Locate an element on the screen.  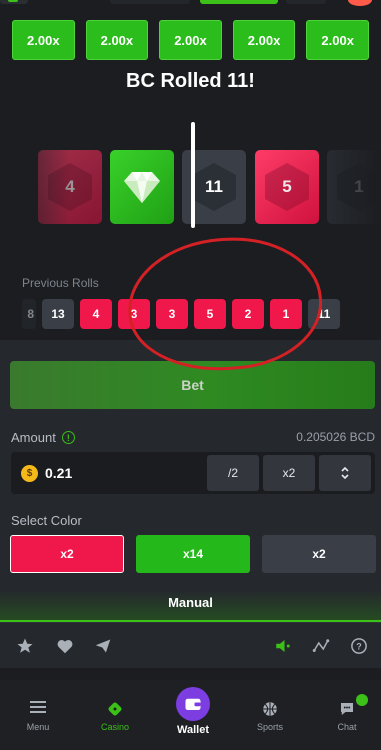
roll-result-title: BC Rolled 11! is located at coordinates (190, 81).